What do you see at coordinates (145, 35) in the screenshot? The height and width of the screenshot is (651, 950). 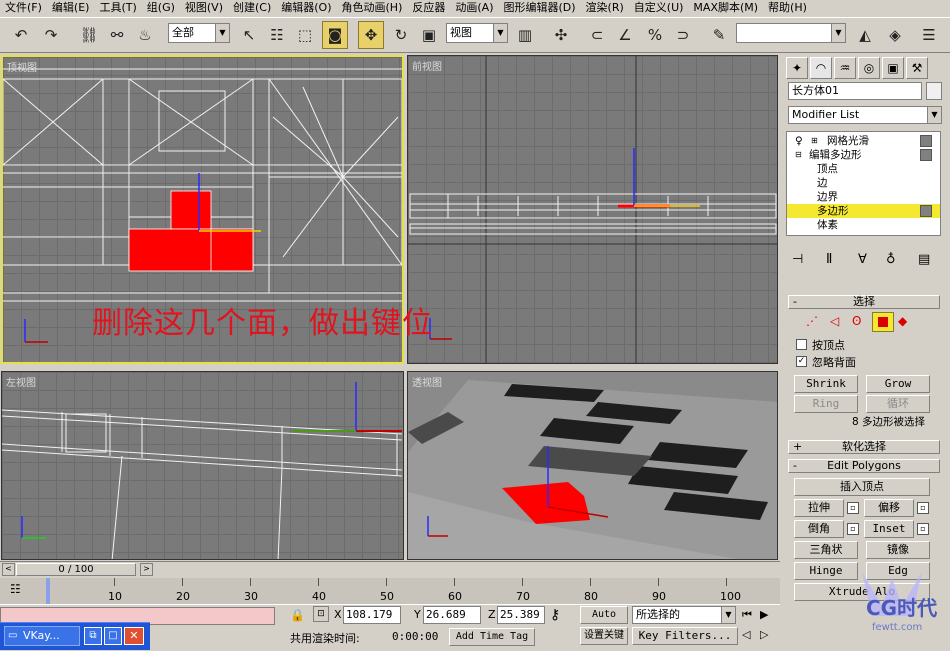 I see `bind-space-warp-icon: ♨` at bounding box center [145, 35].